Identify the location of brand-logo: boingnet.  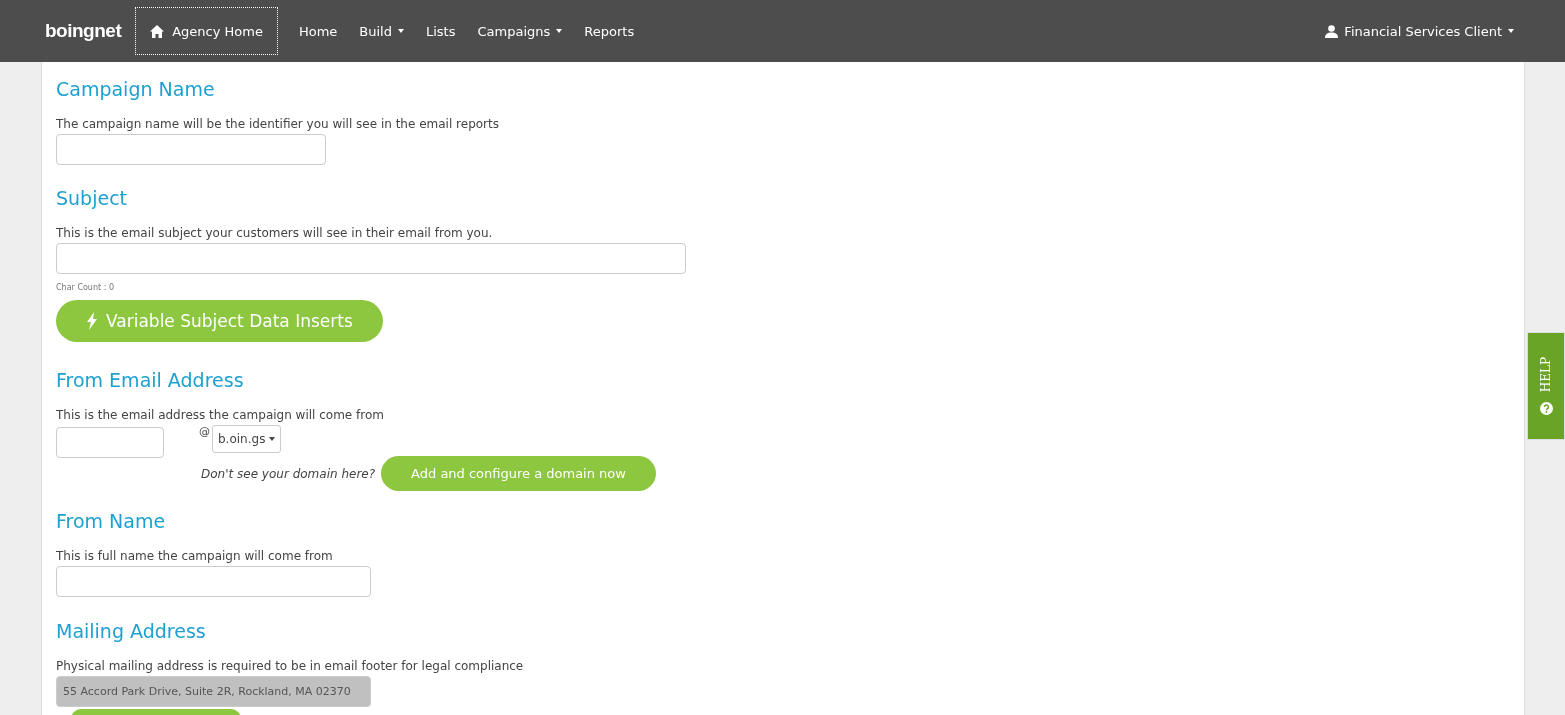
(83, 31).